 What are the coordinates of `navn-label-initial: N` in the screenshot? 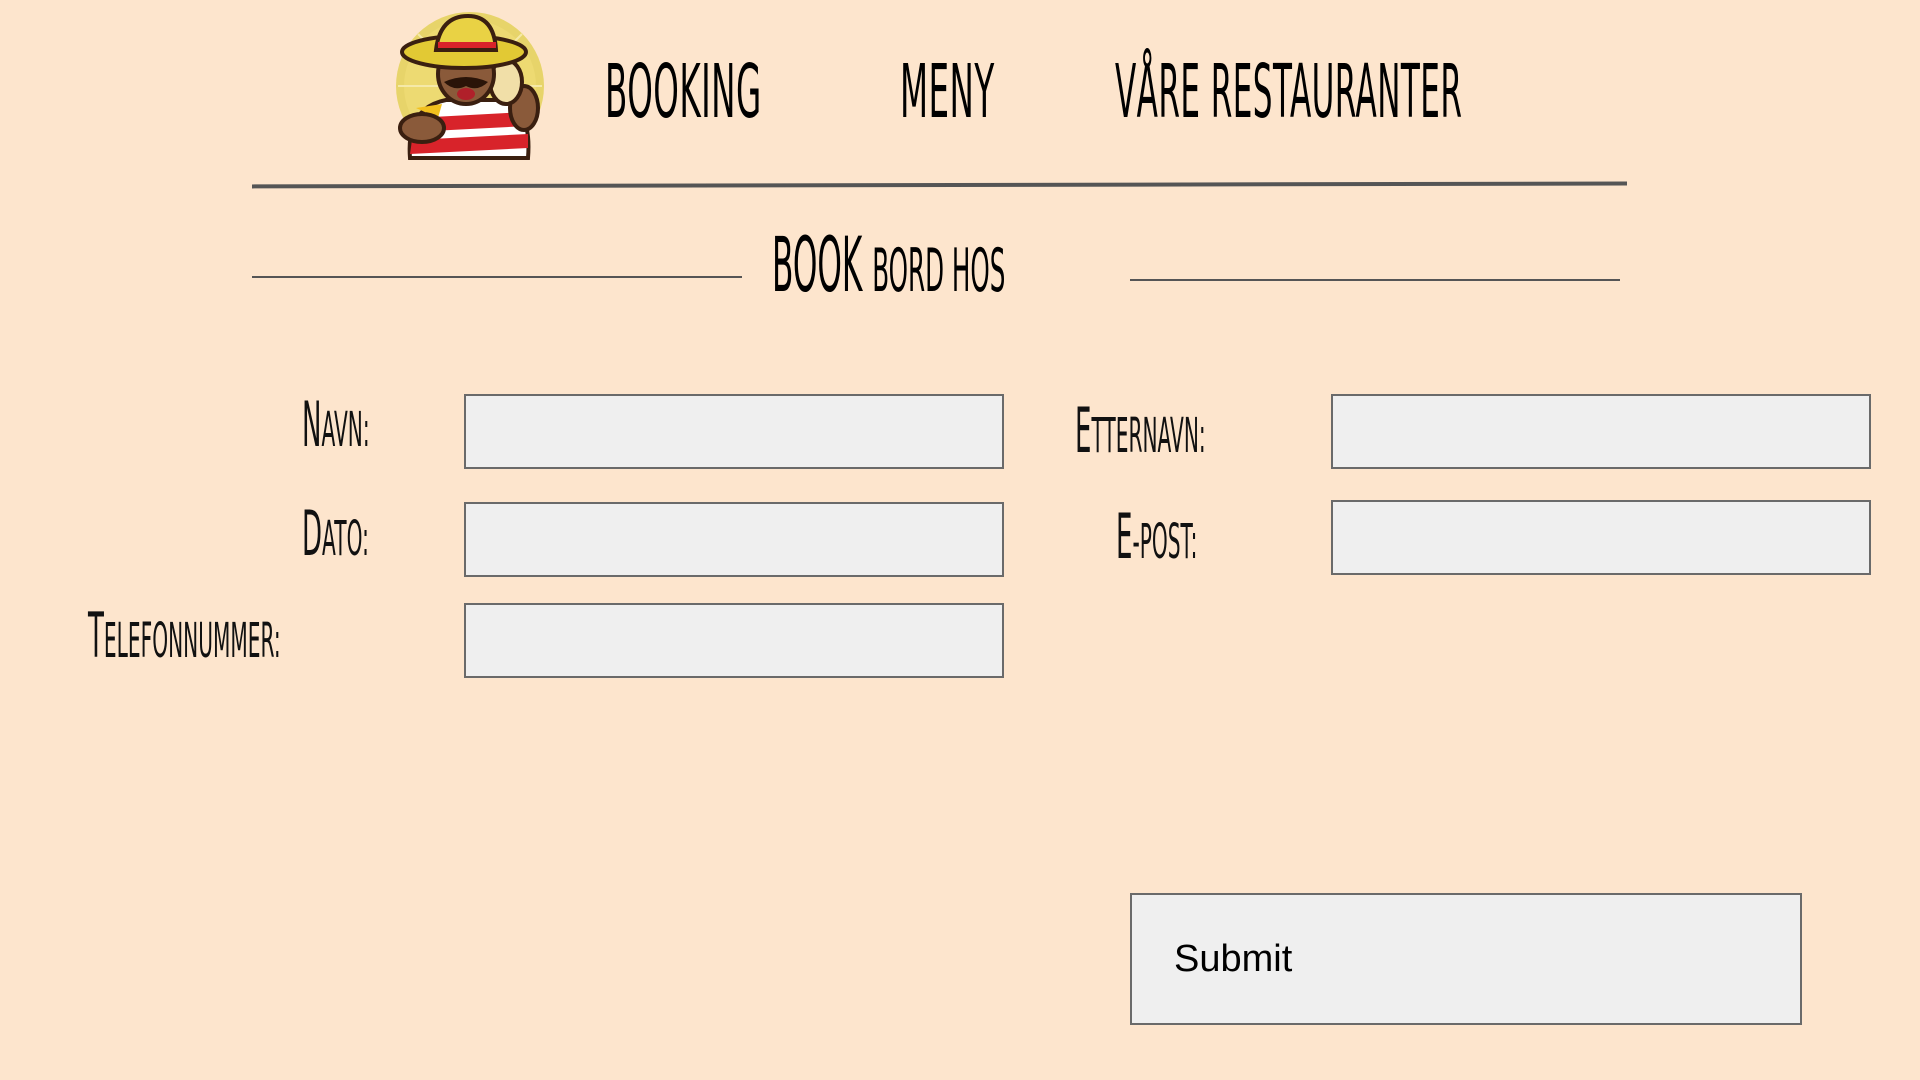 It's located at (312, 424).